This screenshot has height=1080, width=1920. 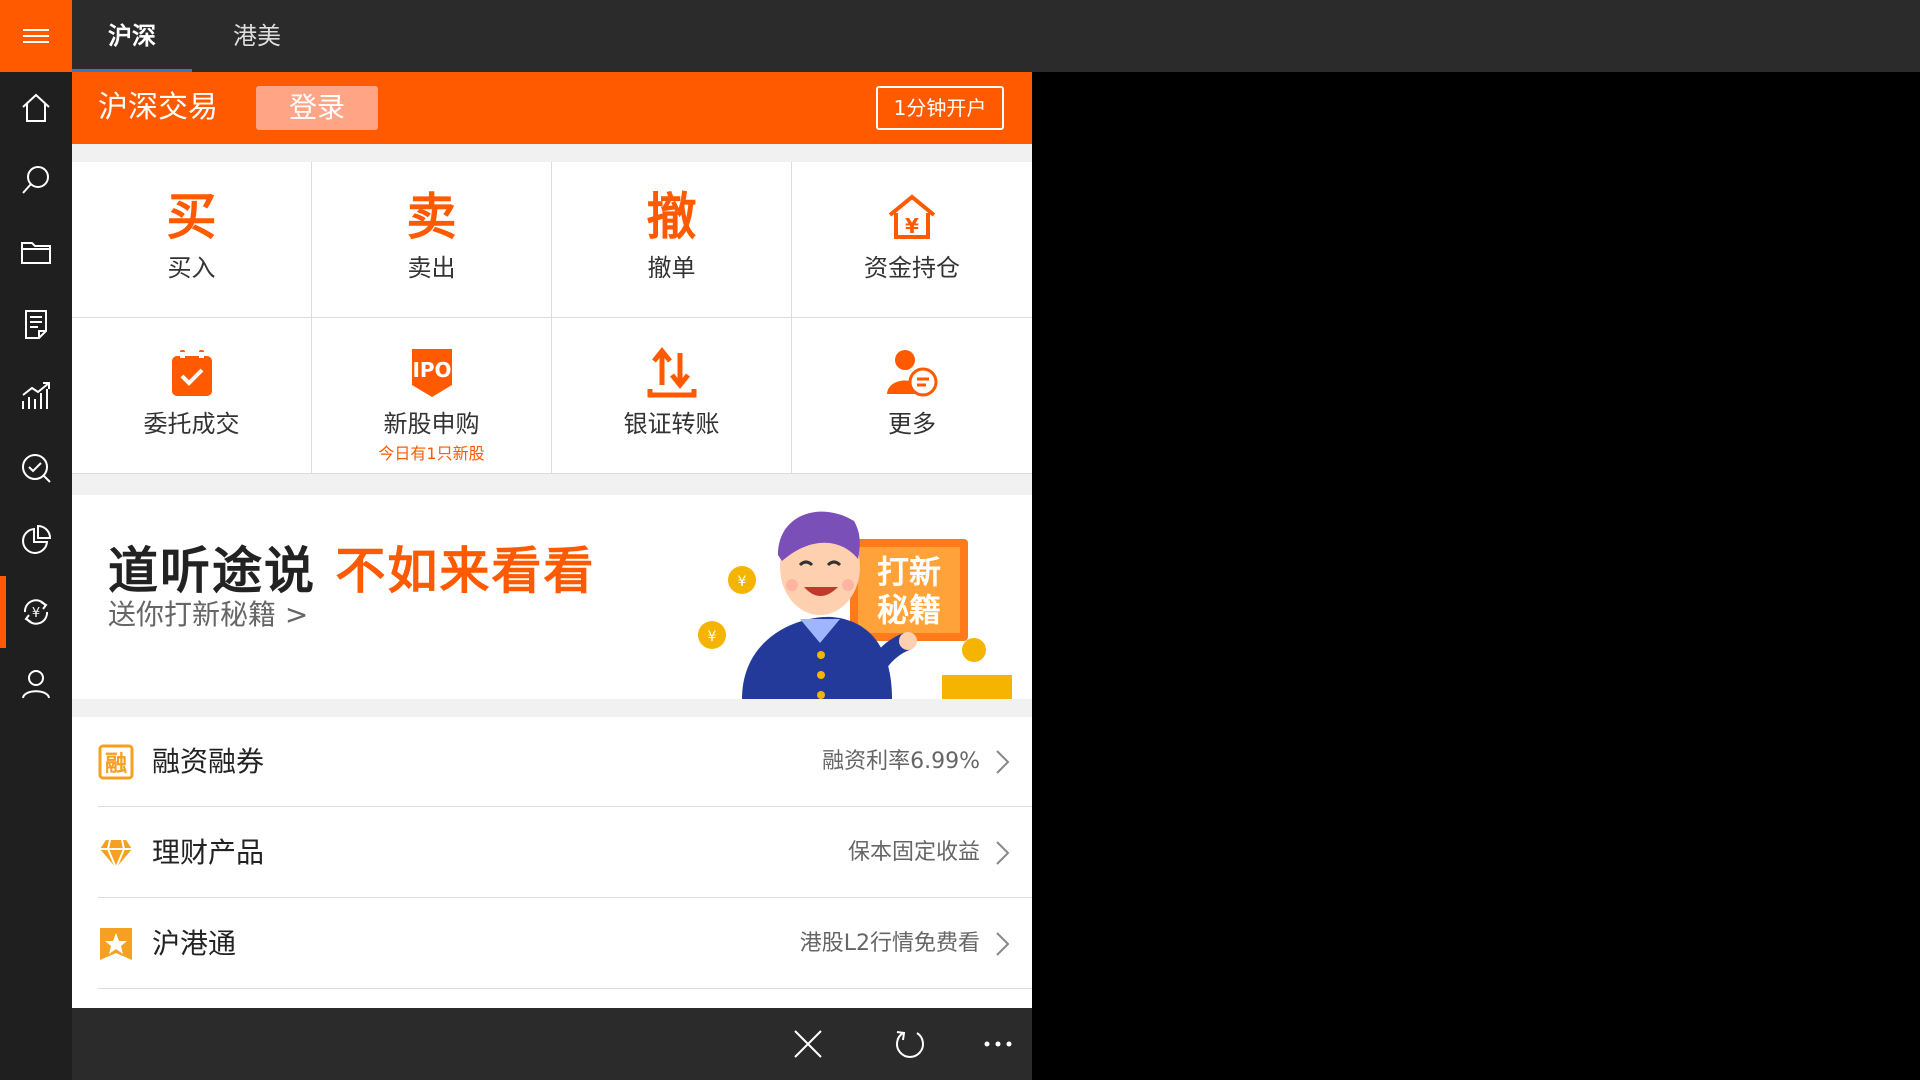 I want to click on svg-text: IPO, so click(x=431, y=370).